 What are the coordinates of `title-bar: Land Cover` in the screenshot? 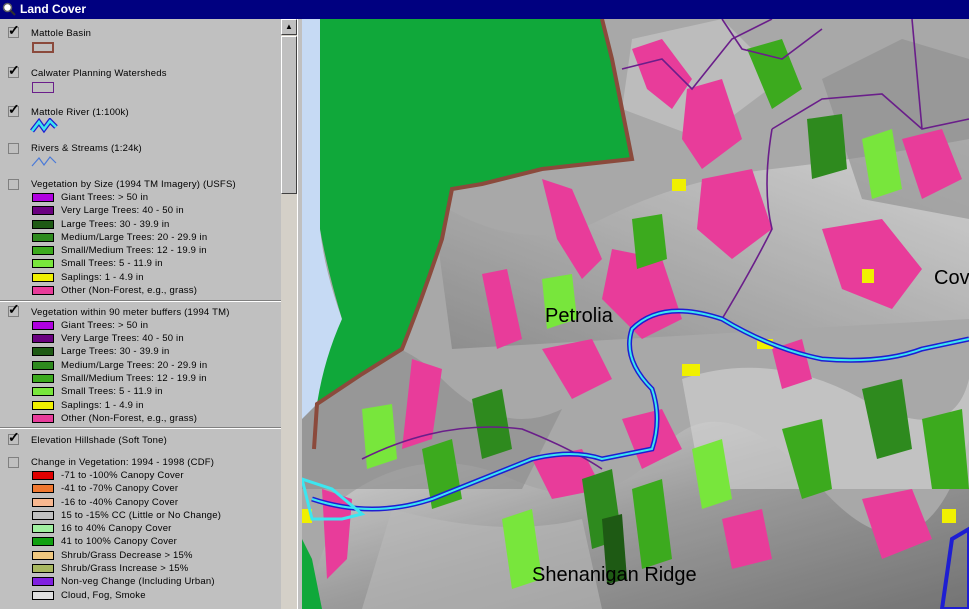 It's located at (484, 9).